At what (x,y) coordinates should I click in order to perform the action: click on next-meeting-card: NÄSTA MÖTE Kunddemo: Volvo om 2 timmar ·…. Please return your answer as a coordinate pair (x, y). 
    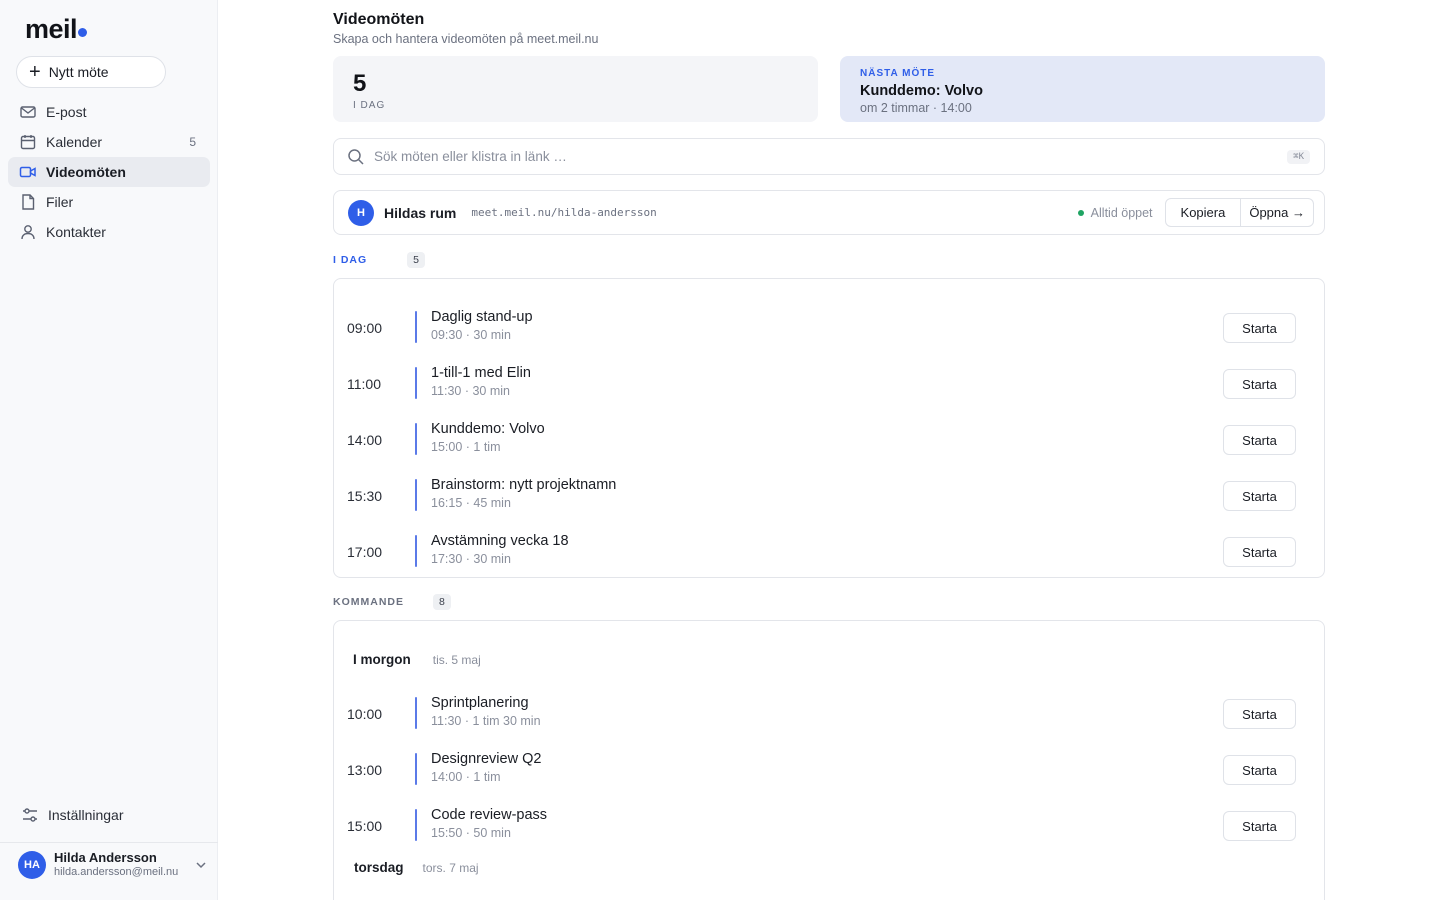
    Looking at the image, I should click on (1082, 89).